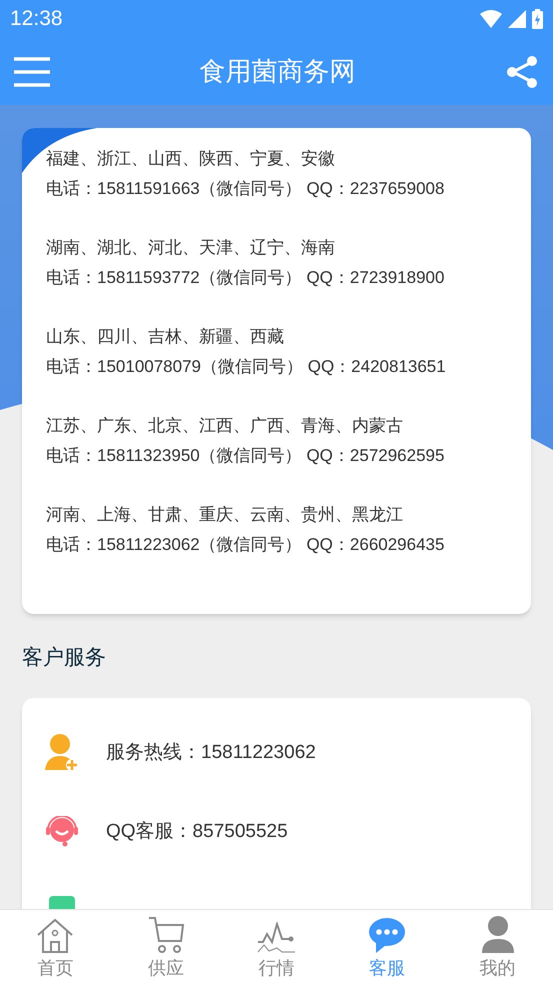  What do you see at coordinates (288, 248) in the screenshot?
I see `region-list: 湖南、湖北、河北、天津、辽宁、海南` at bounding box center [288, 248].